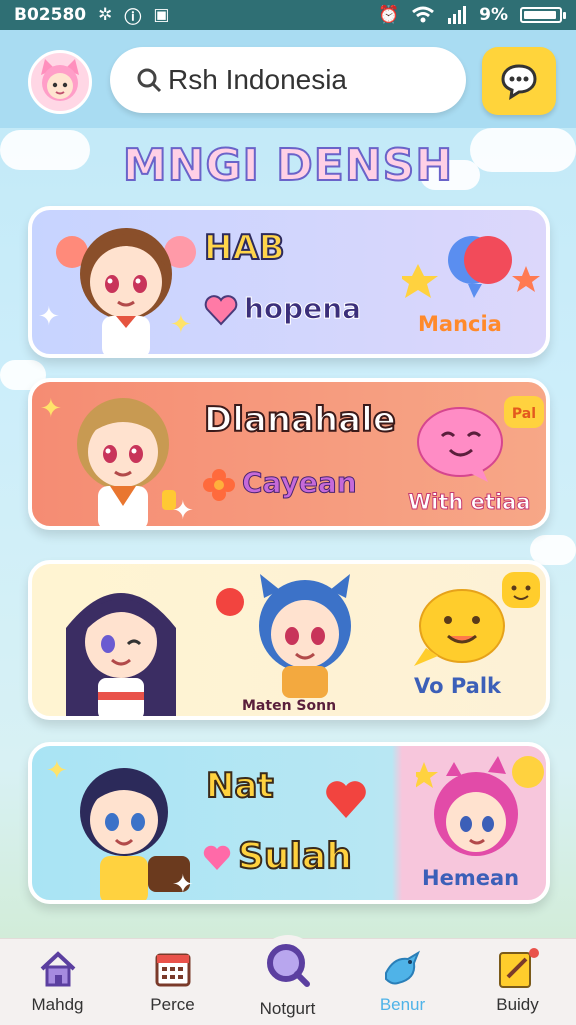 The width and height of the screenshot is (576, 1025). What do you see at coordinates (257, 80) in the screenshot?
I see `search-input: Rsh Indonesia` at bounding box center [257, 80].